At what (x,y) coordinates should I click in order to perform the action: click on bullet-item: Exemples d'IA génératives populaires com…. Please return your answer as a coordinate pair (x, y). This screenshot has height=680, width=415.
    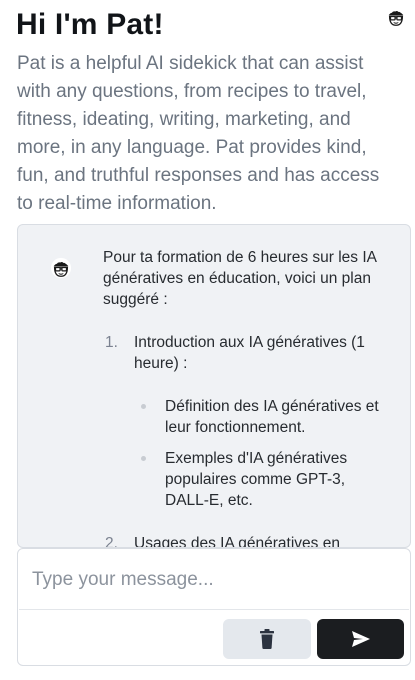
    Looking at the image, I should click on (263, 479).